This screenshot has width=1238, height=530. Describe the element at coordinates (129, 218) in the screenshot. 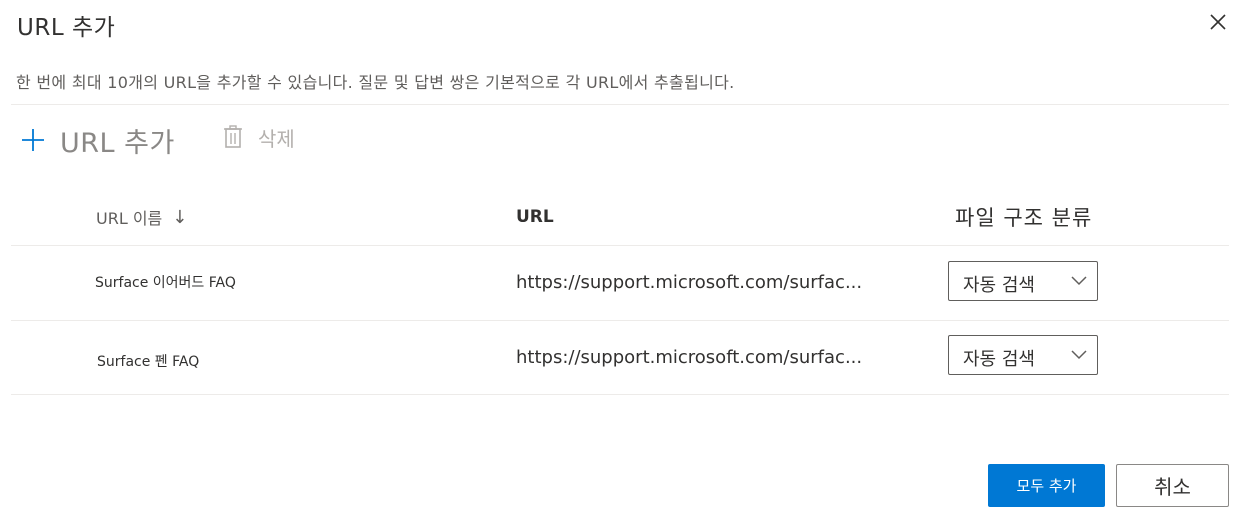

I see `column-header-url-name-label: URL 이름` at that location.